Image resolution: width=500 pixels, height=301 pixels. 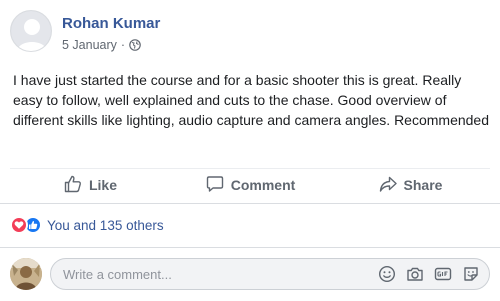 What do you see at coordinates (471, 274) in the screenshot?
I see `sticker-icon` at bounding box center [471, 274].